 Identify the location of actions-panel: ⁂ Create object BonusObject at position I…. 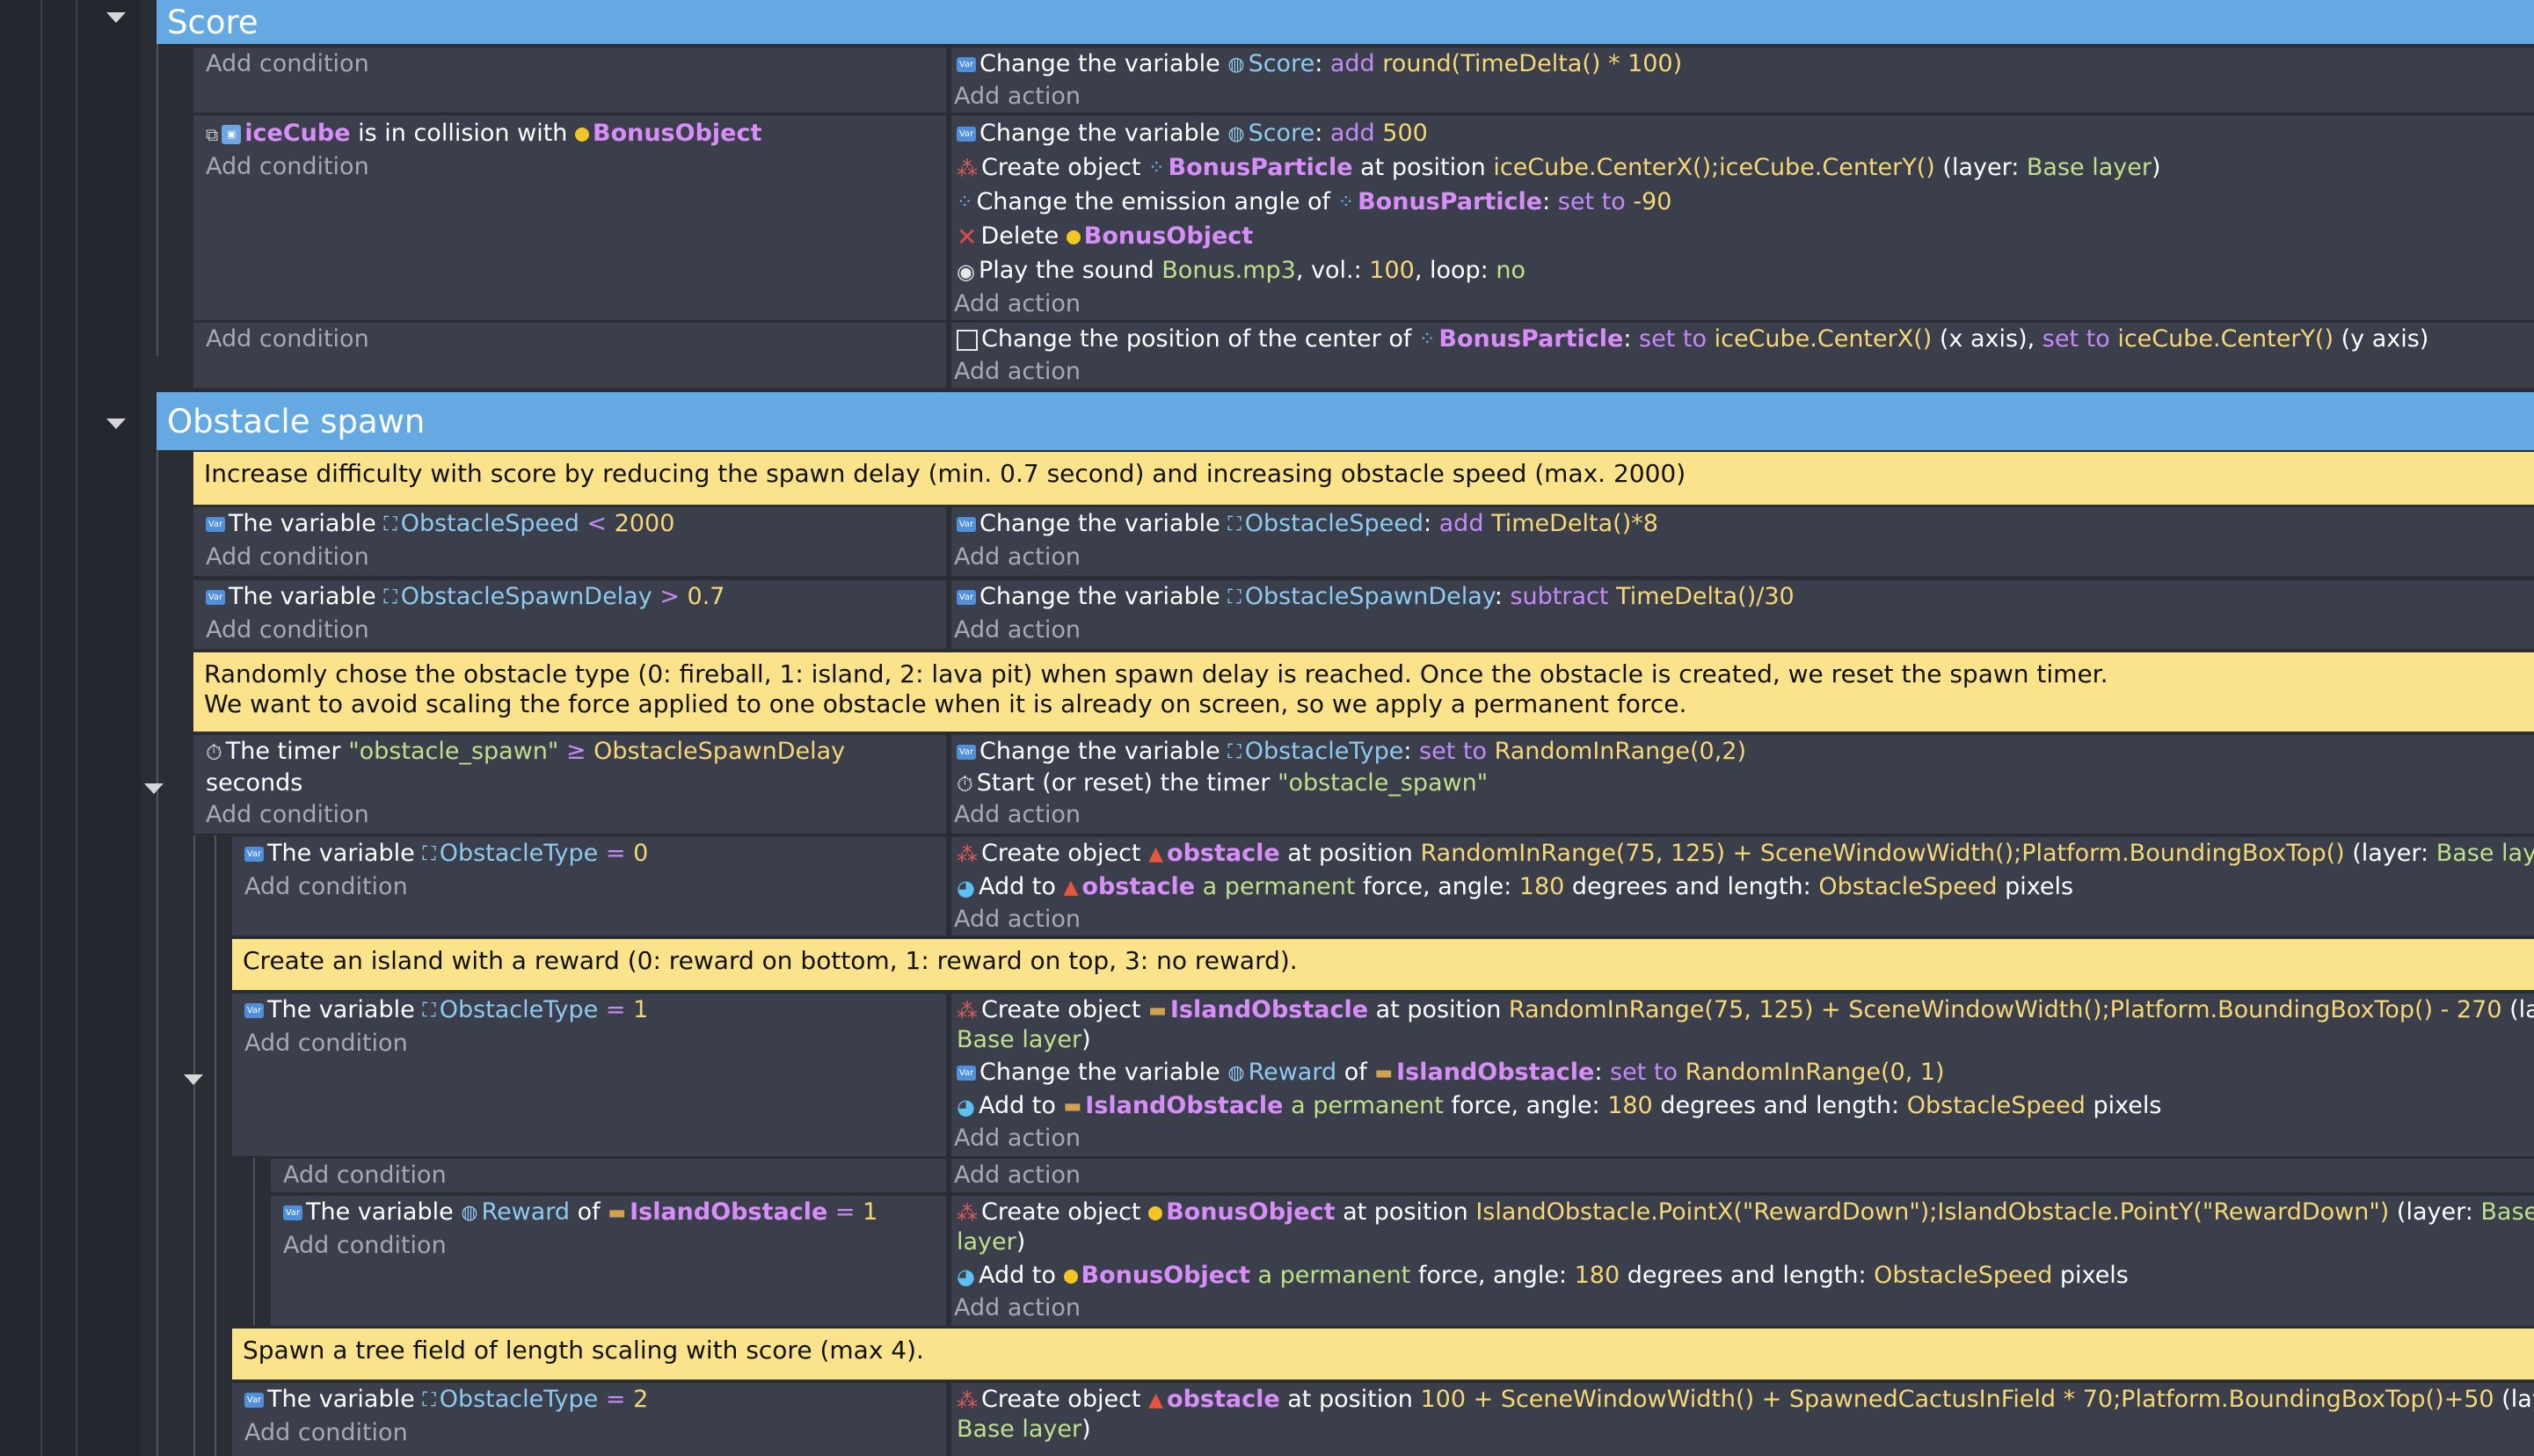
(1743, 1261).